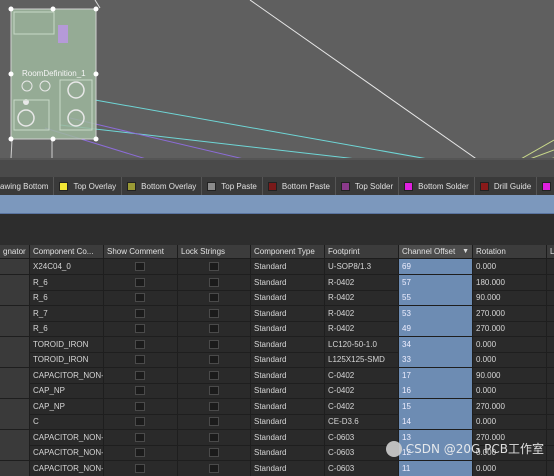  What do you see at coordinates (362, 359) in the screenshot?
I see `footprint-cell: L125X125-SMD` at bounding box center [362, 359].